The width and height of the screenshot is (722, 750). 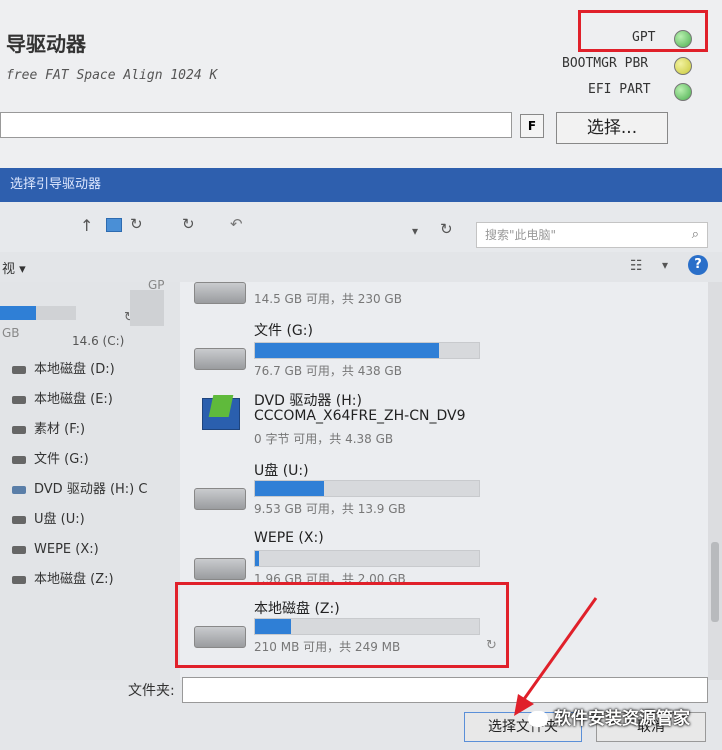 I want to click on sidebar-partial-gb: GB, so click(x=11, y=333).